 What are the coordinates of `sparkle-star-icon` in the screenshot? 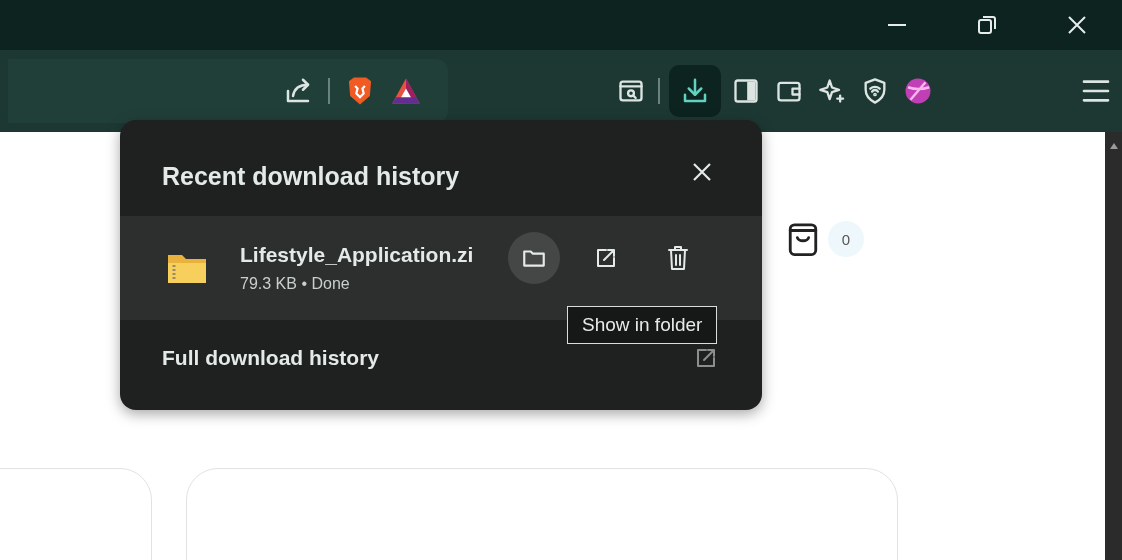 It's located at (832, 91).